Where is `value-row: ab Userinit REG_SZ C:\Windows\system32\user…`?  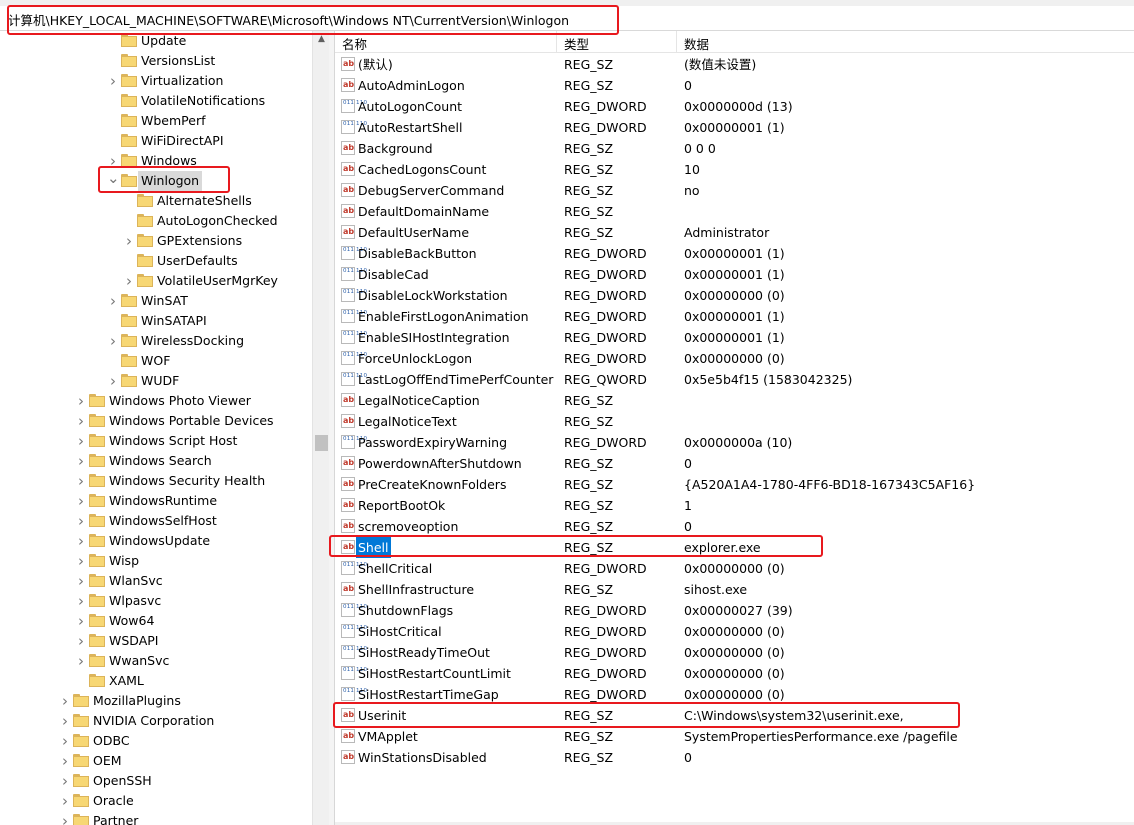 value-row: ab Userinit REG_SZ C:\Windows\system32\user… is located at coordinates (734, 715).